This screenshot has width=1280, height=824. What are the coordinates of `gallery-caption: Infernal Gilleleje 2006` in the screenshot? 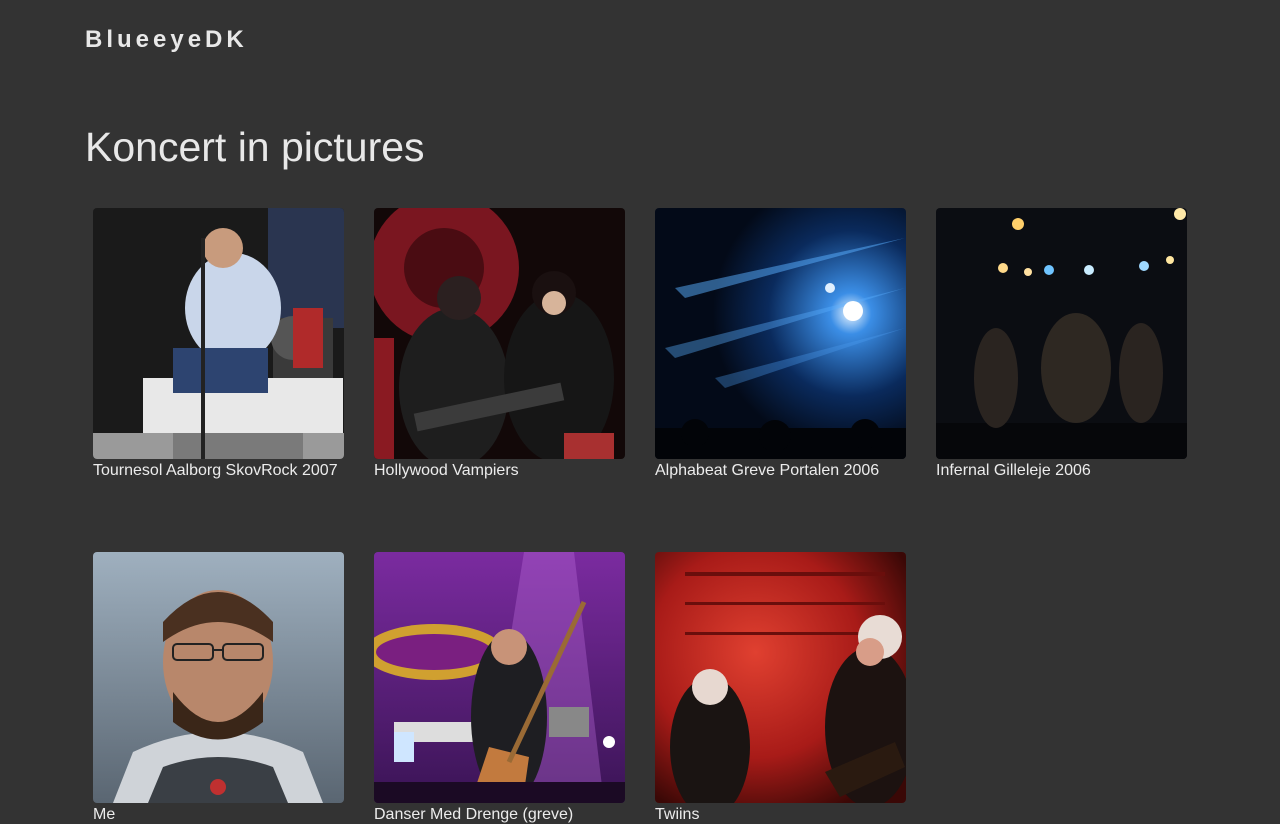 It's located at (1061, 471).